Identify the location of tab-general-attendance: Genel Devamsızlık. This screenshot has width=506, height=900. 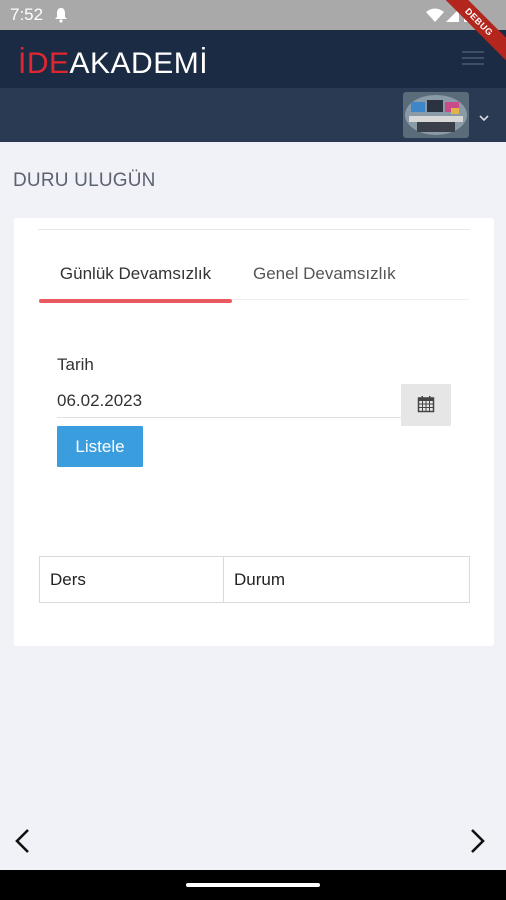
(324, 279).